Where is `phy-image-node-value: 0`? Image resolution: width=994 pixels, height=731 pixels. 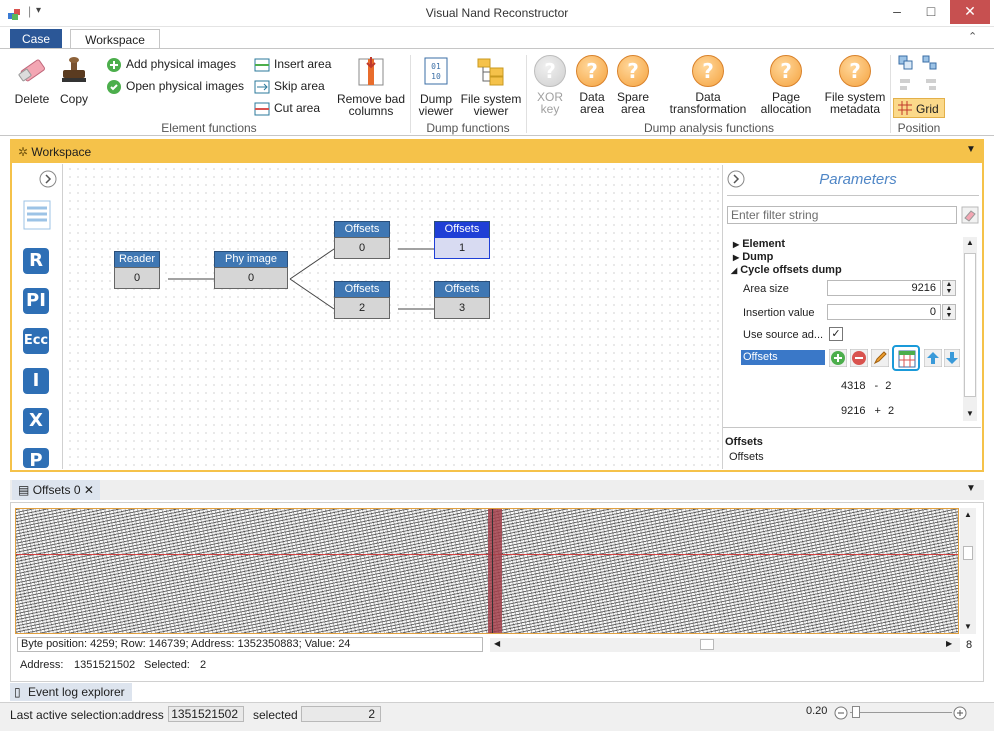 phy-image-node-value: 0 is located at coordinates (251, 278).